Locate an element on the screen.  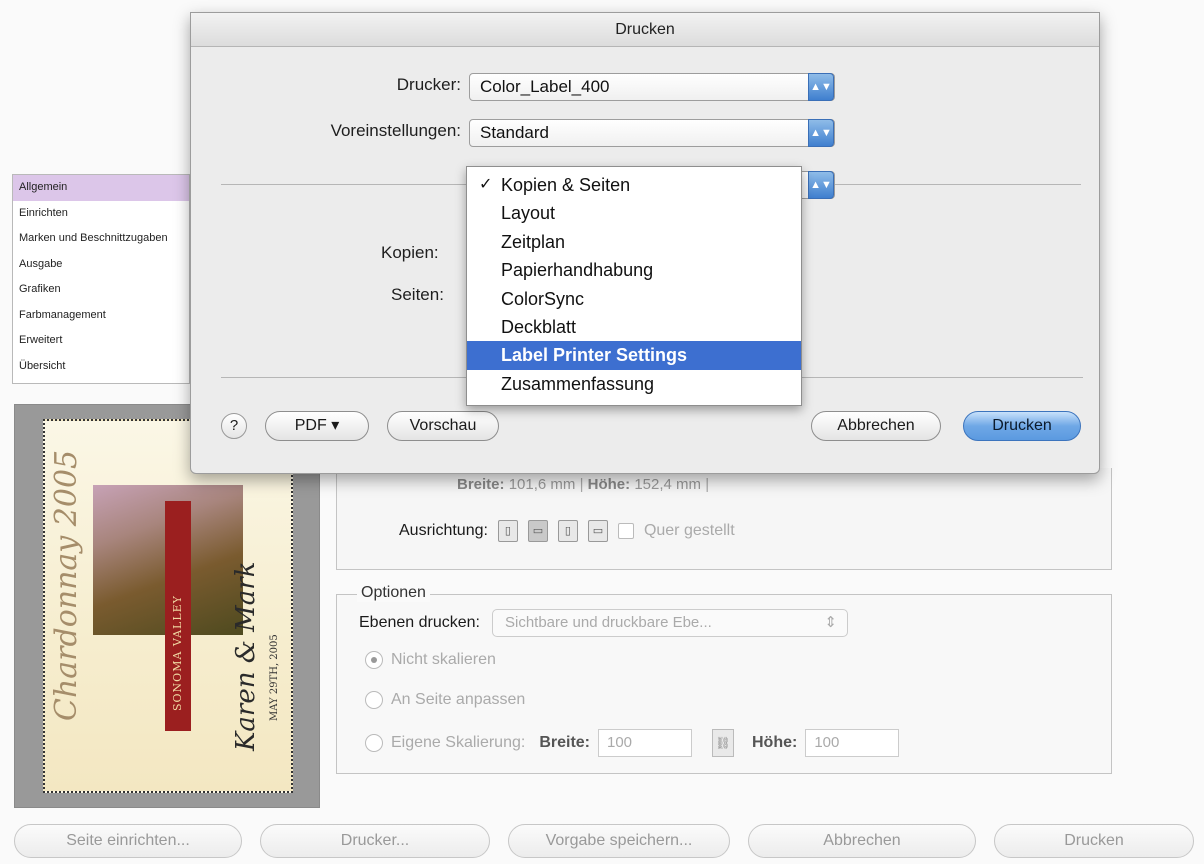
page-height-label: Höhe: is located at coordinates (609, 484).